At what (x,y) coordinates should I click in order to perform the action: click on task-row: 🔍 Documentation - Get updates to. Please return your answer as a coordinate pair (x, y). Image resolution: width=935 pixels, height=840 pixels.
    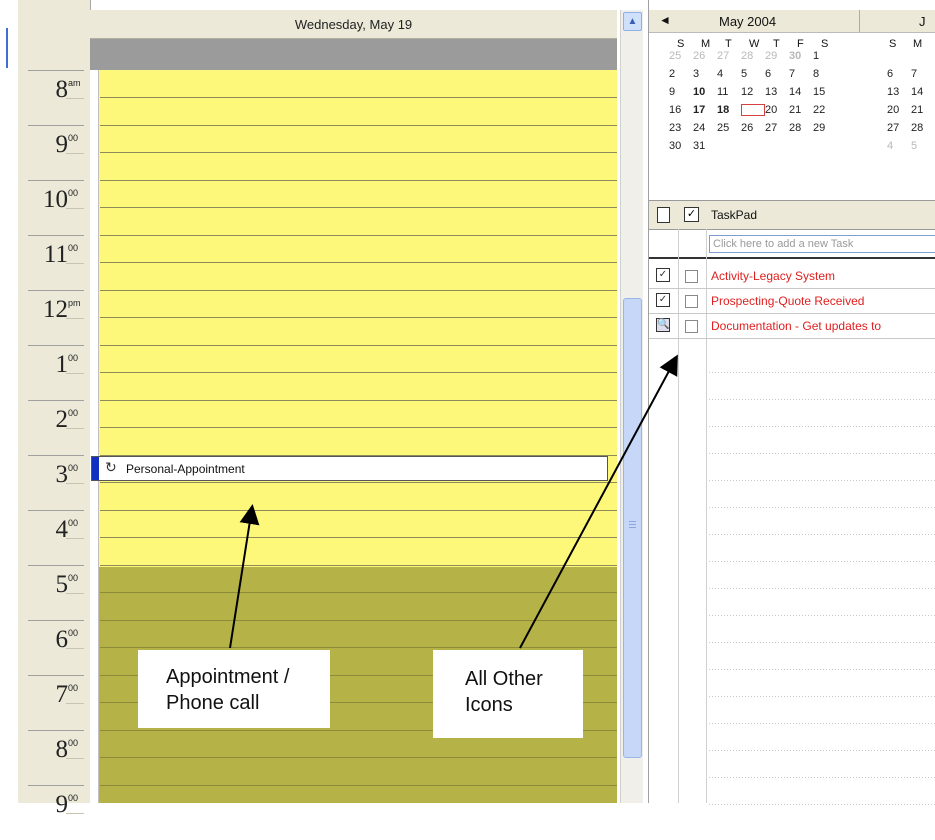
    Looking at the image, I should click on (792, 326).